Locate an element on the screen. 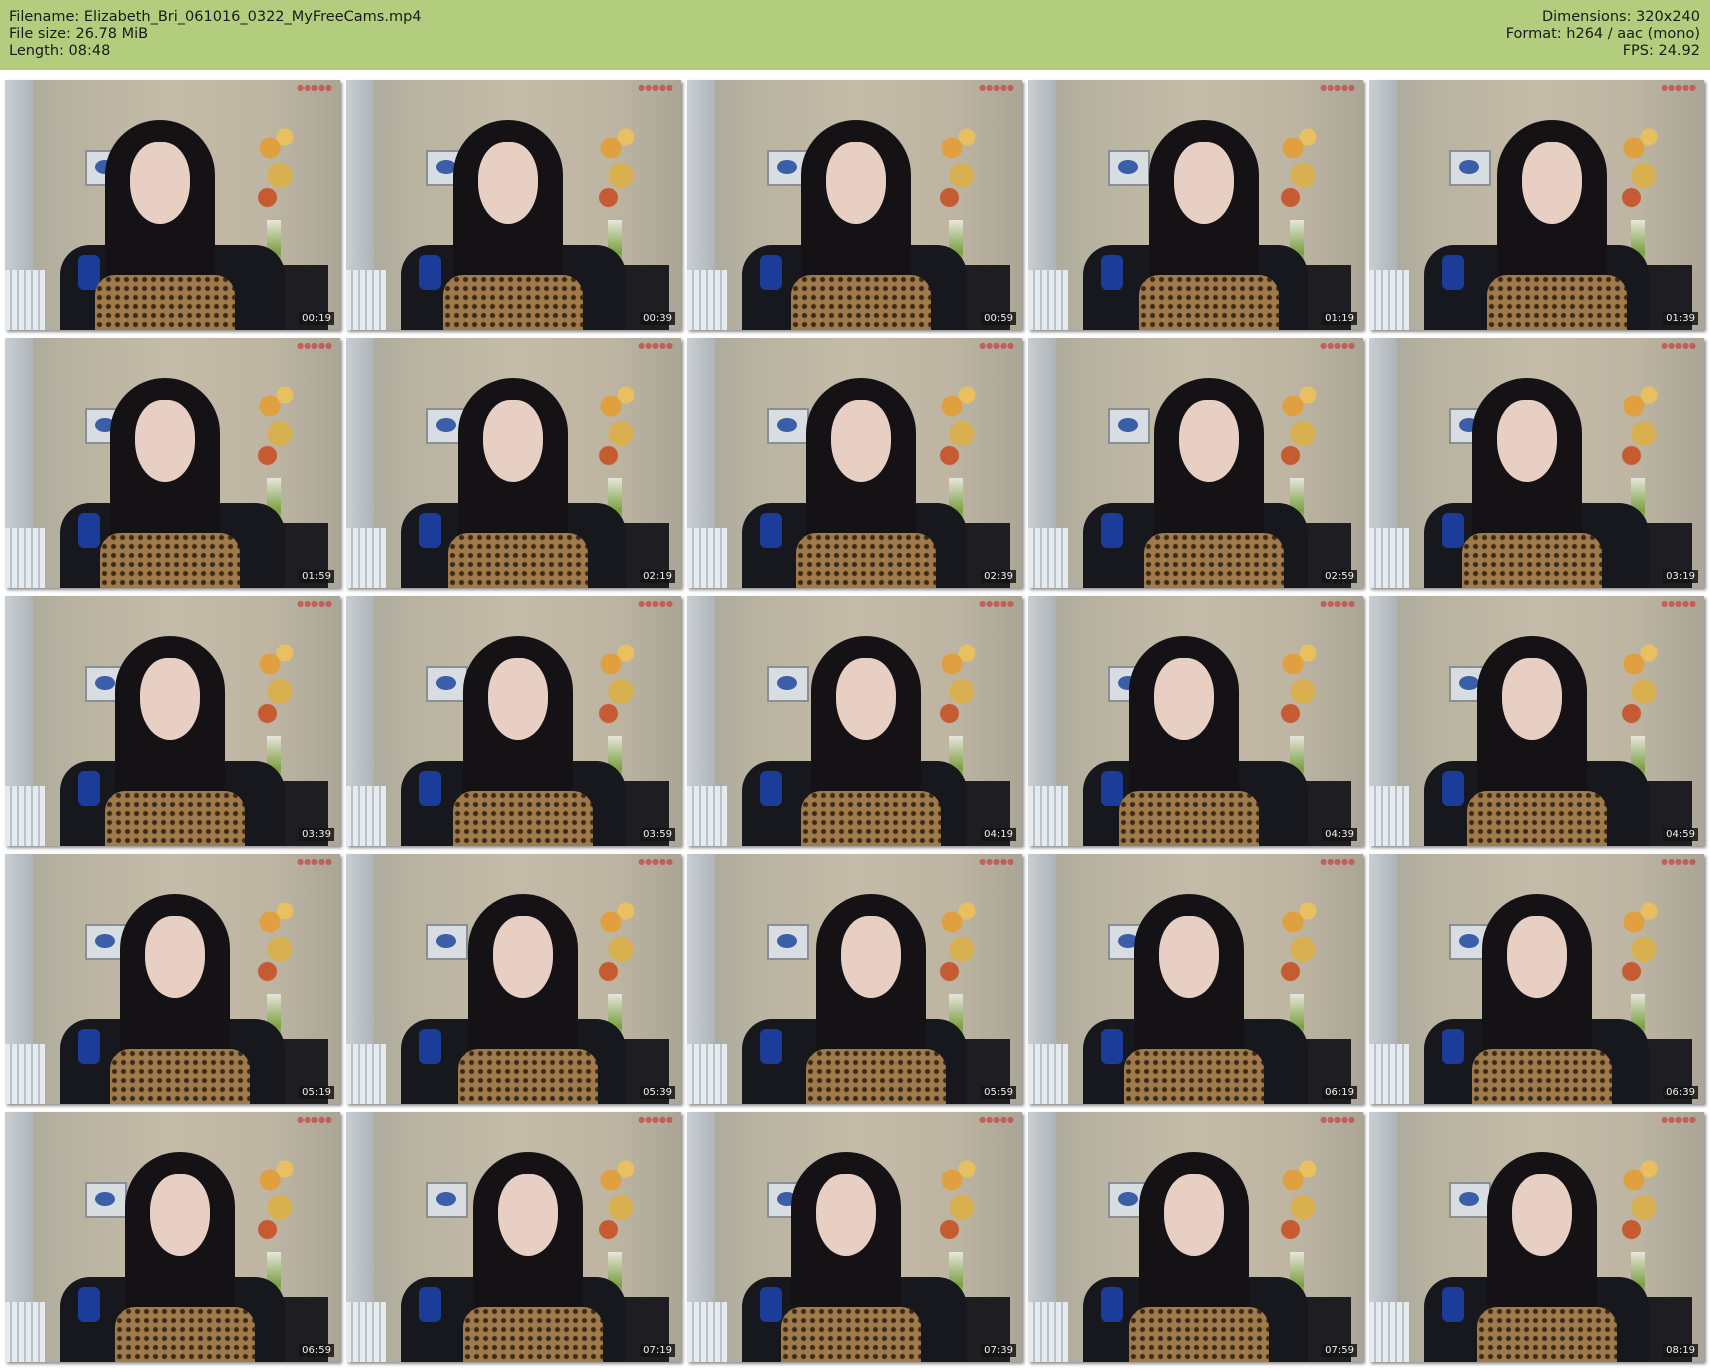  timestamp: 07:19 is located at coordinates (657, 1350).